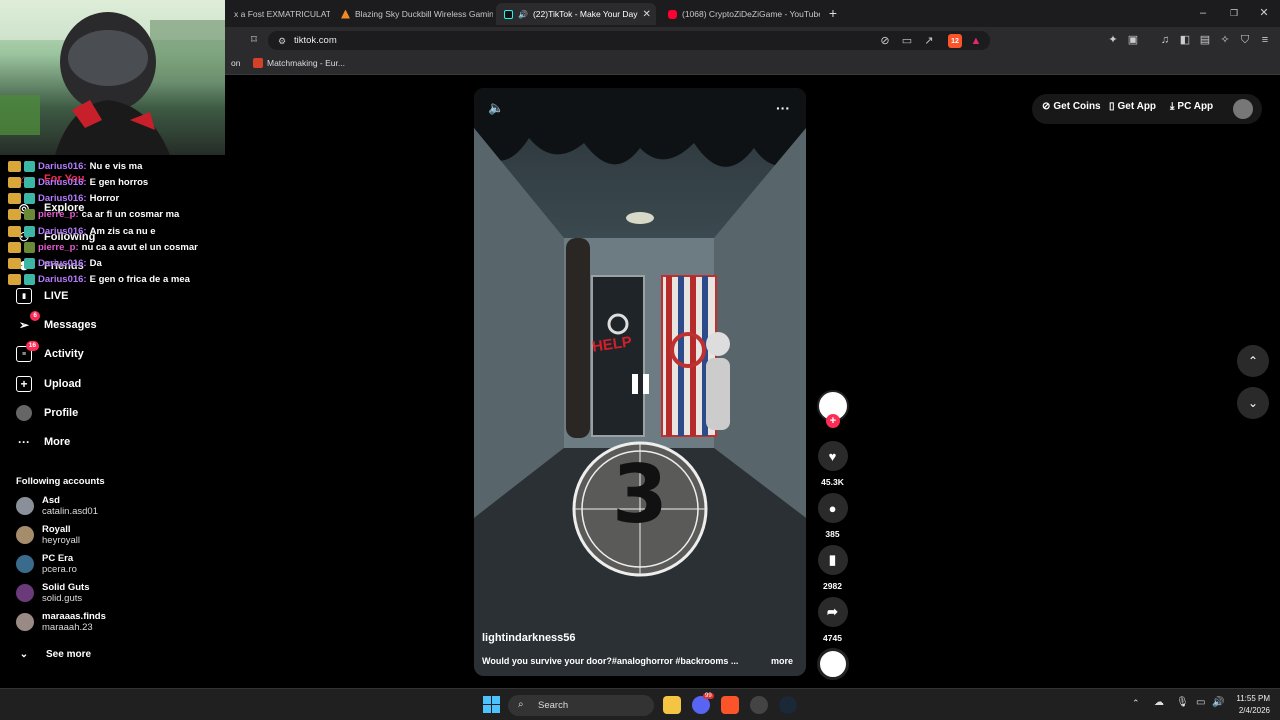  I want to click on next-video-button: ⌄, so click(1253, 403).